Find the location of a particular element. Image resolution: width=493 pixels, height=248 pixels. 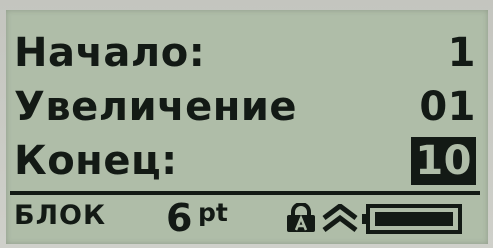

battery-icon is located at coordinates (412, 219).